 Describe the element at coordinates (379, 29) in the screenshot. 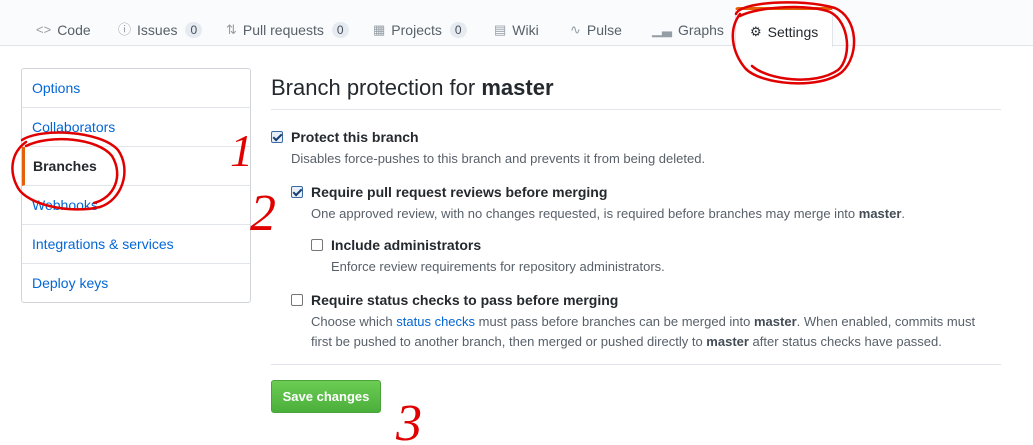

I see `project-icon: ▦` at that location.